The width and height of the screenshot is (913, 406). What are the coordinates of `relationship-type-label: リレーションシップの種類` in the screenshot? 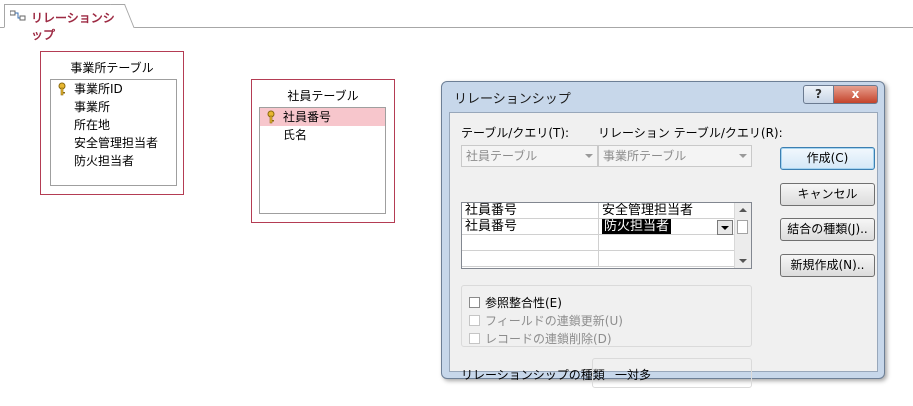 It's located at (533, 375).